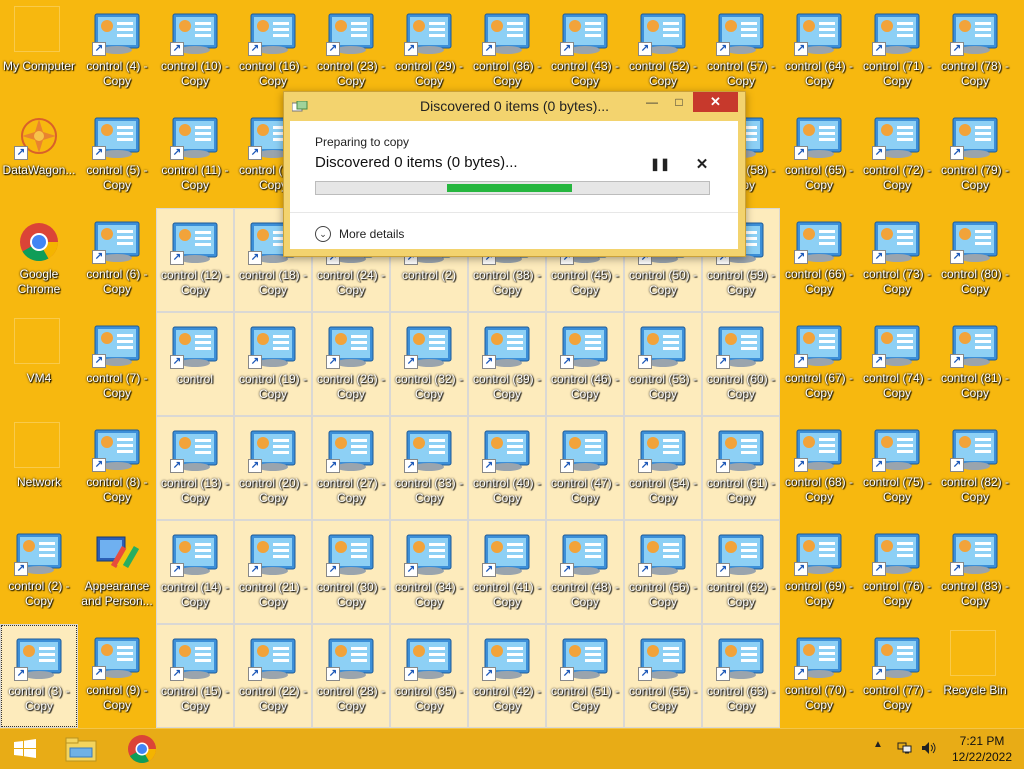  I want to click on desktop-icon-control-33-copy: ↗ control (33) - Copy, so click(429, 468).